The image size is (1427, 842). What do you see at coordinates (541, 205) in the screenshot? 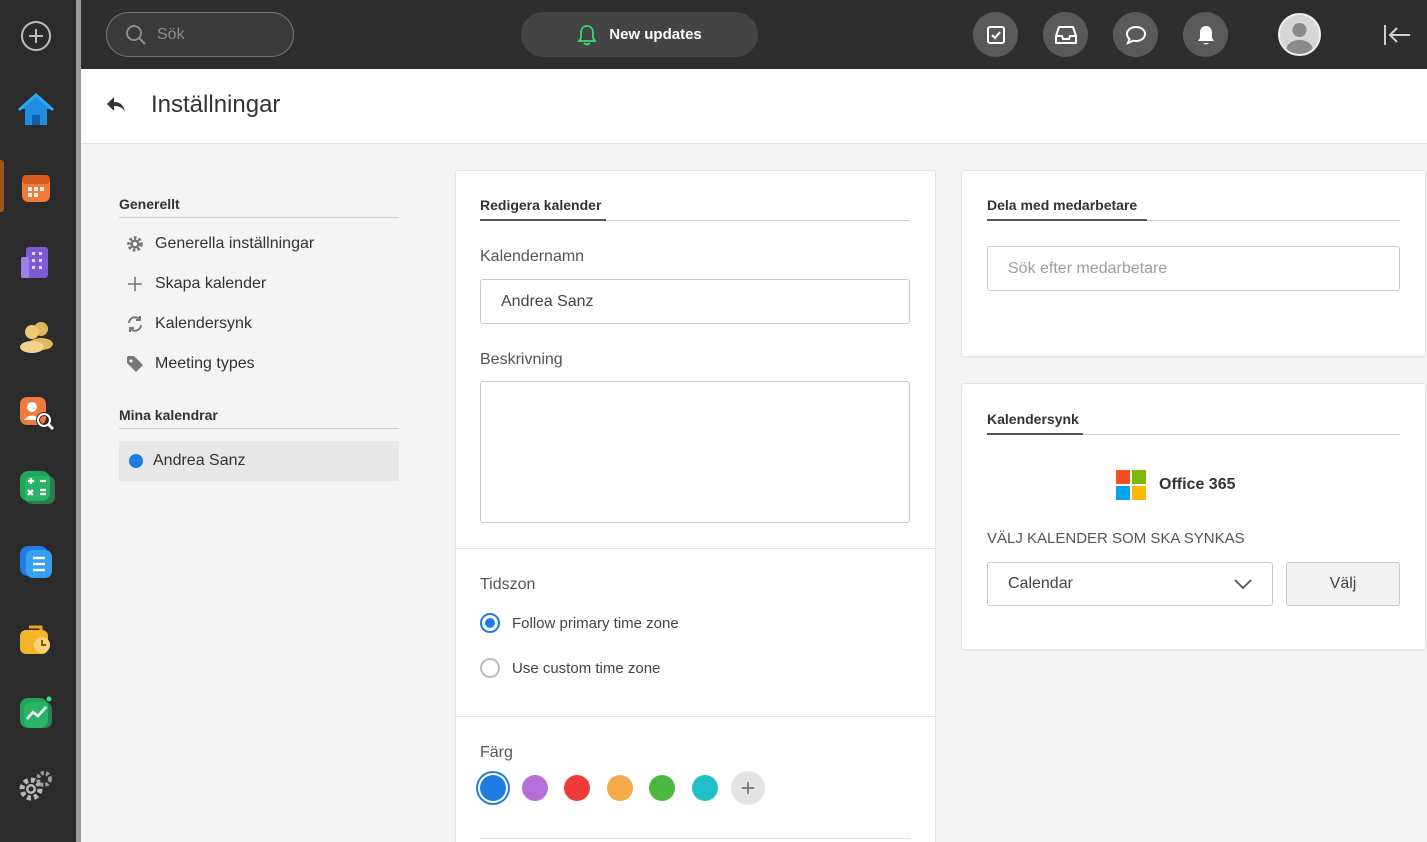
I see `edit-calendar-title: Redigera kalender` at bounding box center [541, 205].